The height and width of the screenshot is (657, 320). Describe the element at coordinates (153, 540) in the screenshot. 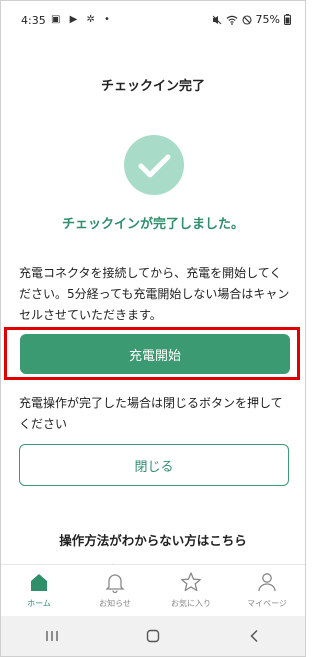

I see `help-text: 操作方法がわからない方はこちら` at that location.